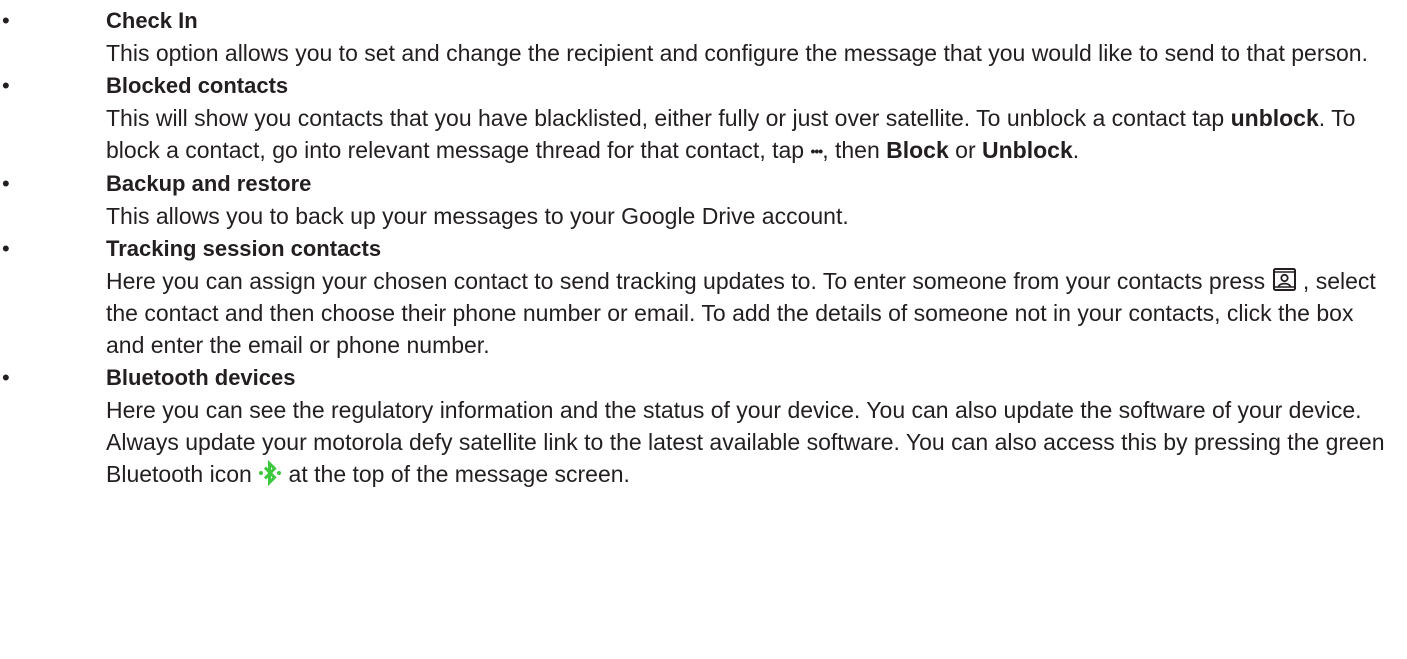  I want to click on body-text: or, so click(965, 150).